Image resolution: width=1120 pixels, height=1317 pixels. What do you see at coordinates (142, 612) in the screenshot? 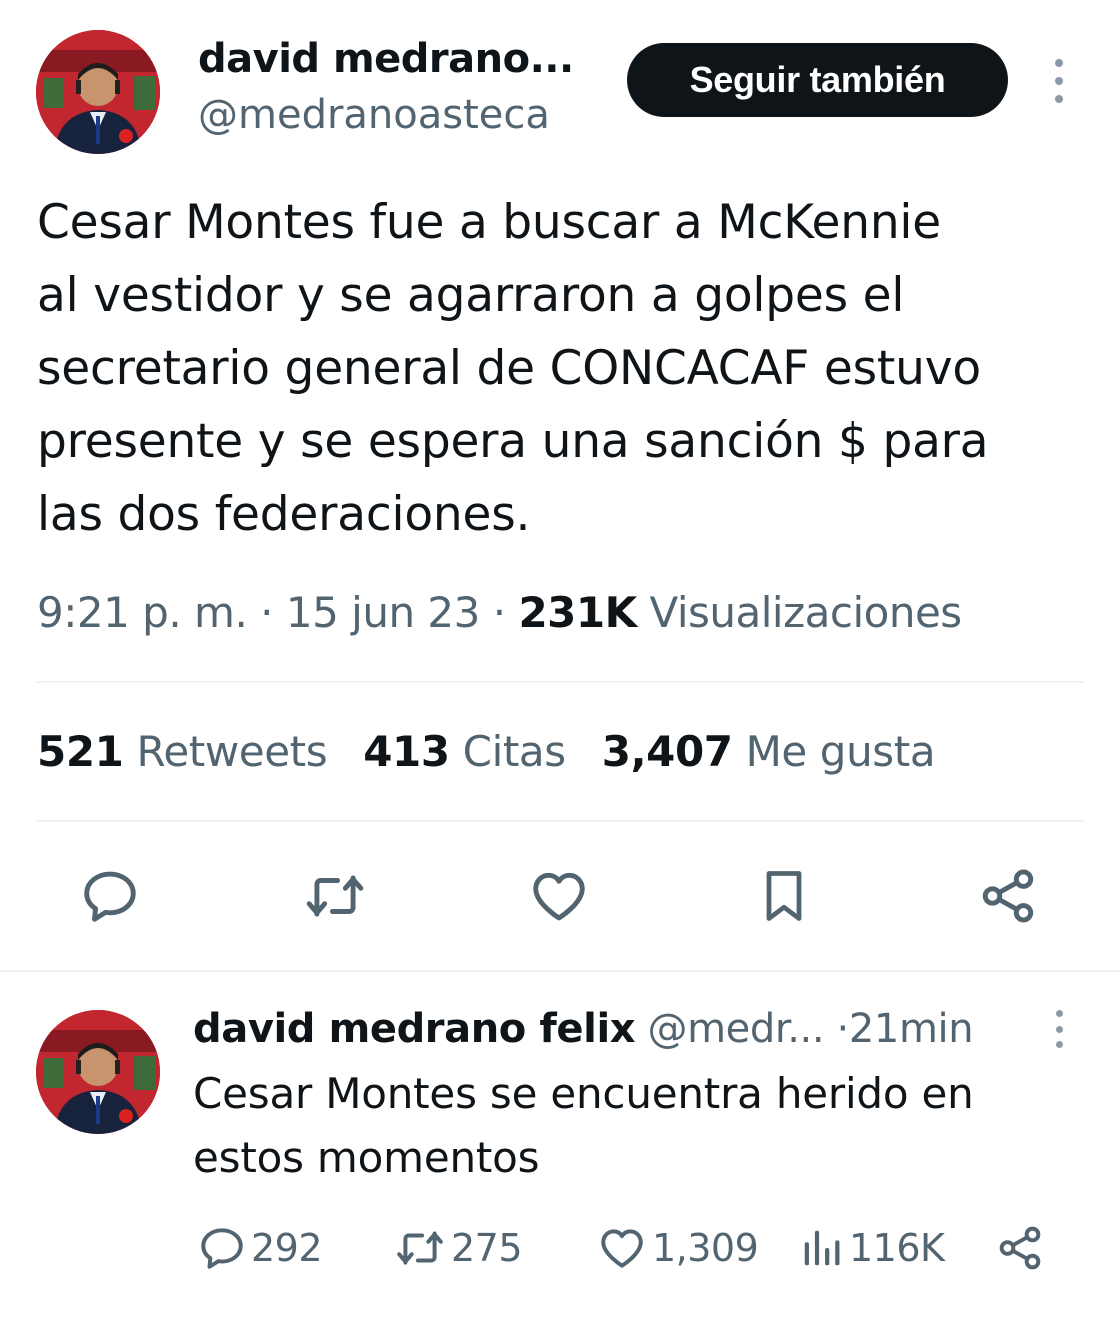
I see `tweet-time: 9:21 p. m.` at bounding box center [142, 612].